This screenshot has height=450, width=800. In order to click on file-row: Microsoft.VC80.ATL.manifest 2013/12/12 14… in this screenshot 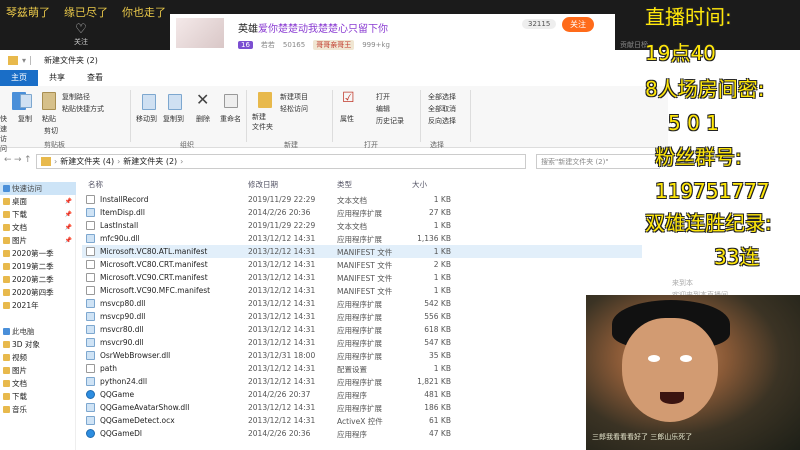, I will do `click(362, 251)`.